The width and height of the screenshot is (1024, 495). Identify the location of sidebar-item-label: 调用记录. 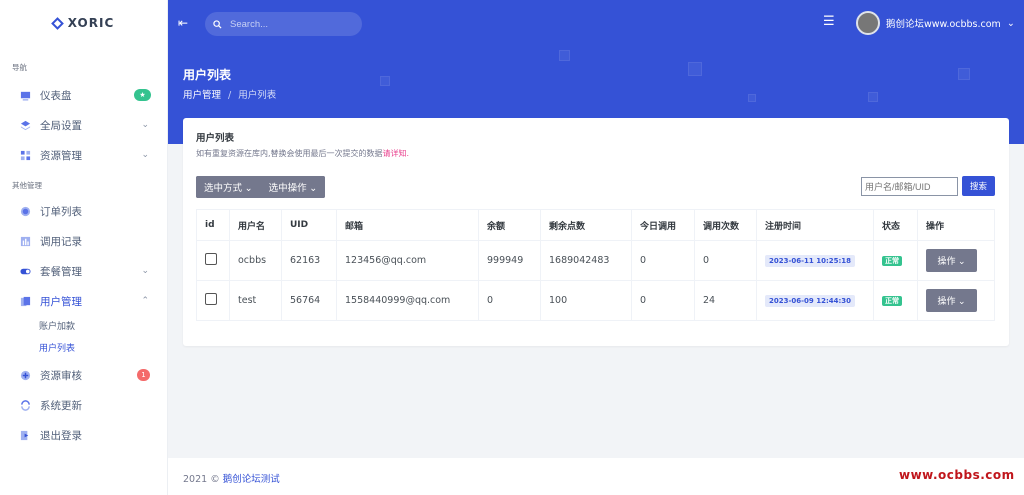
(61, 241).